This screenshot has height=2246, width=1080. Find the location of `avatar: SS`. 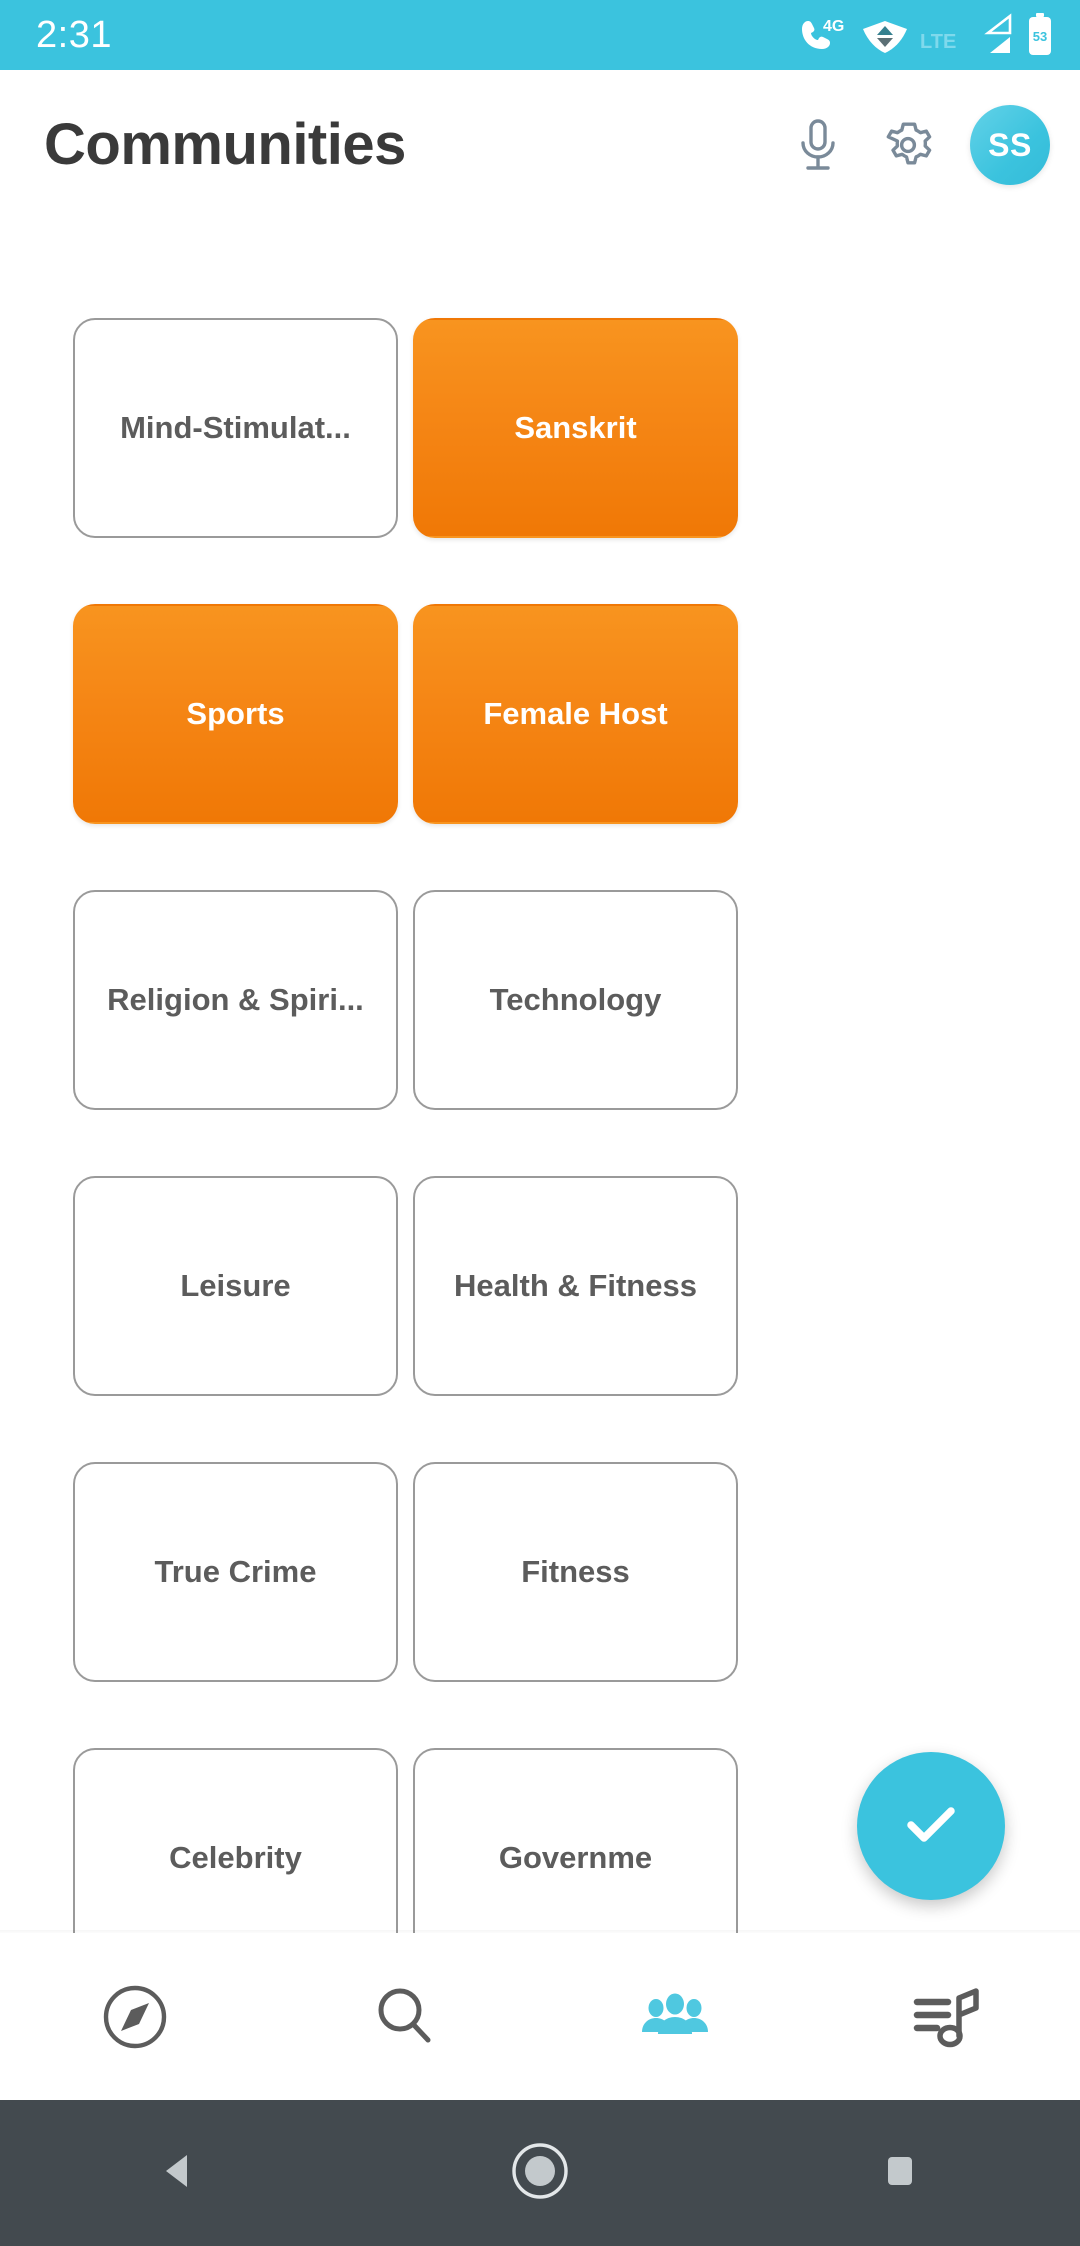

avatar: SS is located at coordinates (1010, 145).